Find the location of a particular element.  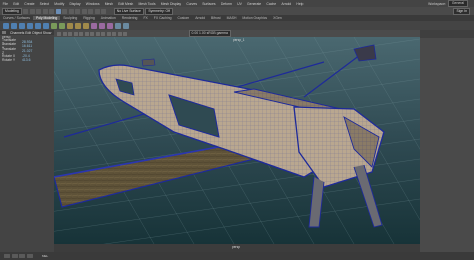

bevel-icon is located at coordinates (86, 25).